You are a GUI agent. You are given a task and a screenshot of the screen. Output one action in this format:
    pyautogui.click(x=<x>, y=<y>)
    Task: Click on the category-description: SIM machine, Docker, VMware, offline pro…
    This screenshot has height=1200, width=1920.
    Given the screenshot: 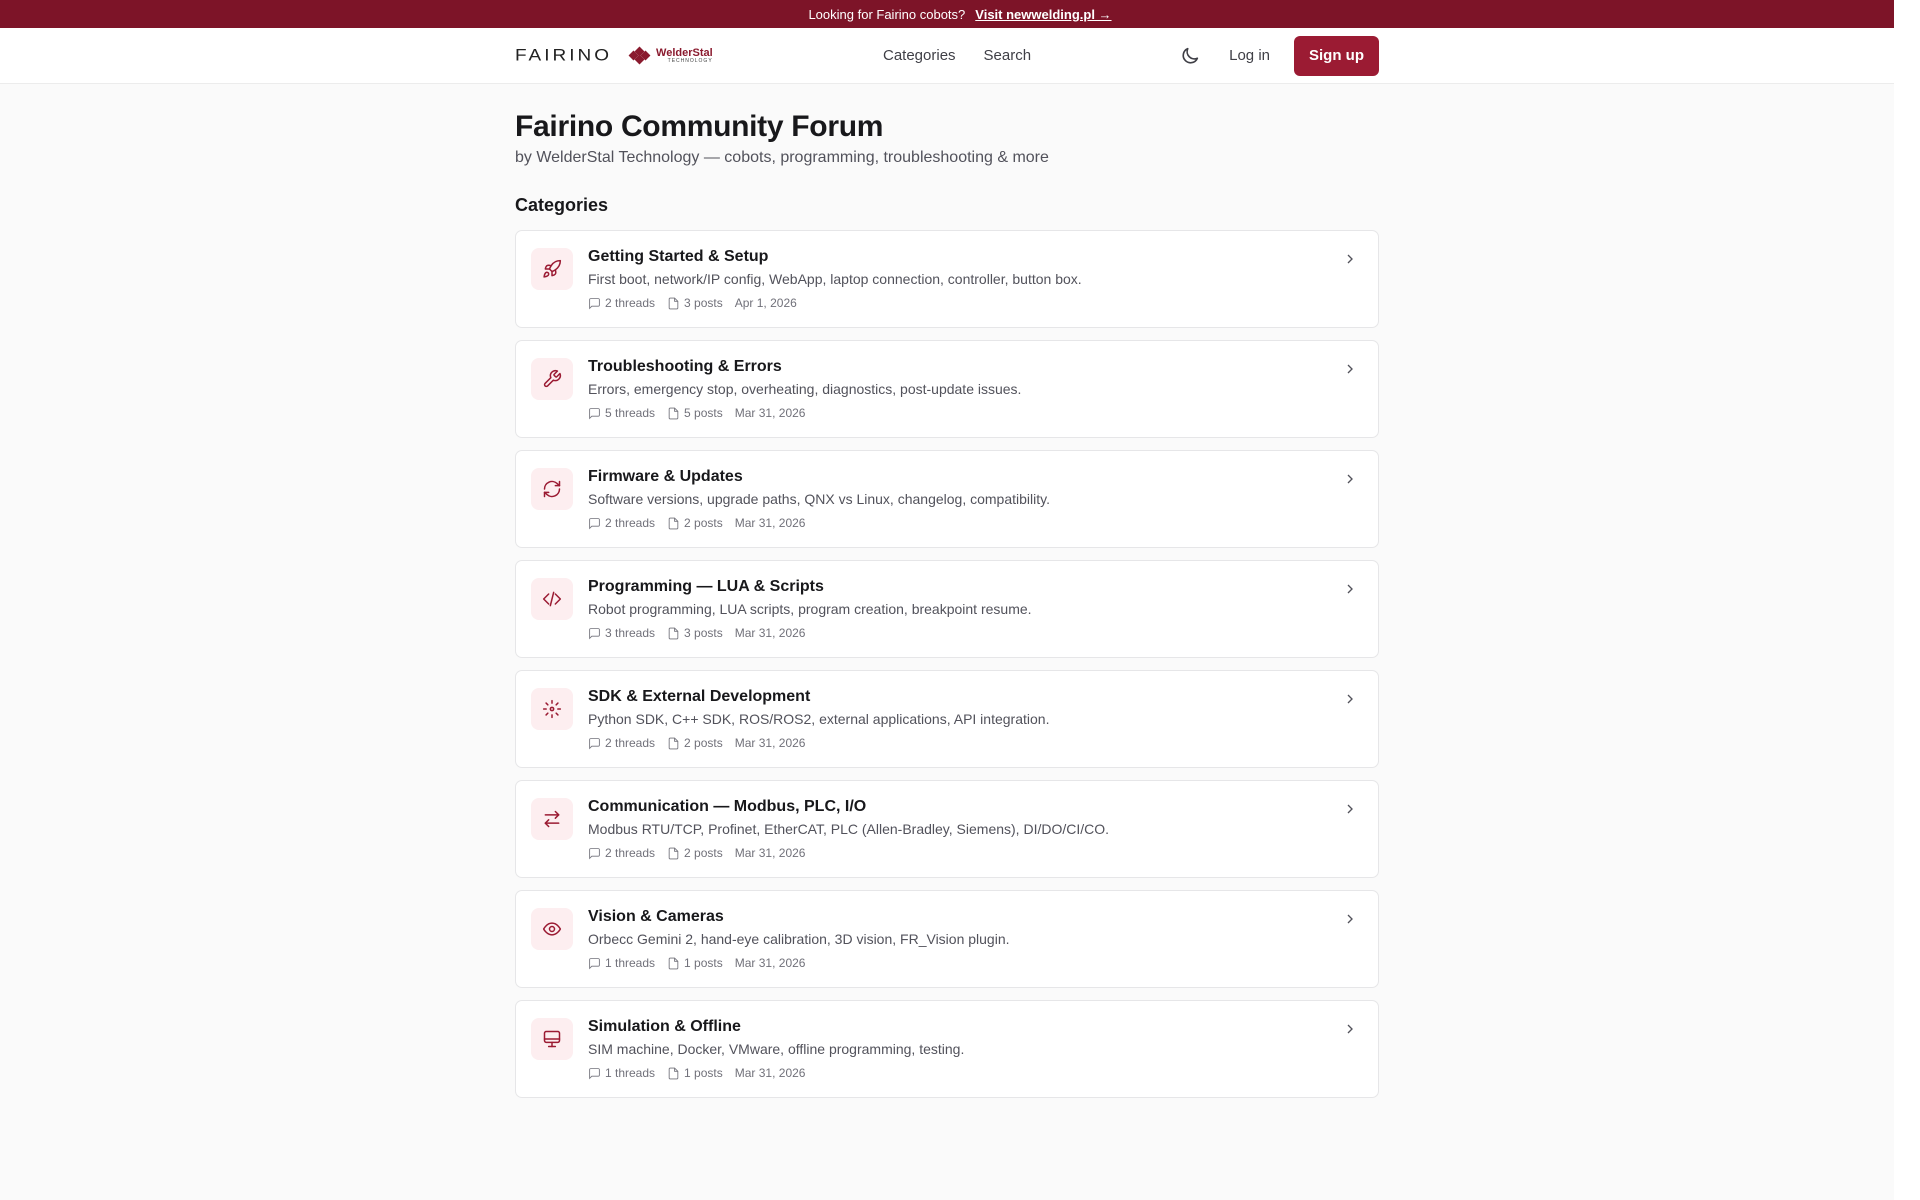 What is the action you would take?
    pyautogui.click(x=776, y=1049)
    